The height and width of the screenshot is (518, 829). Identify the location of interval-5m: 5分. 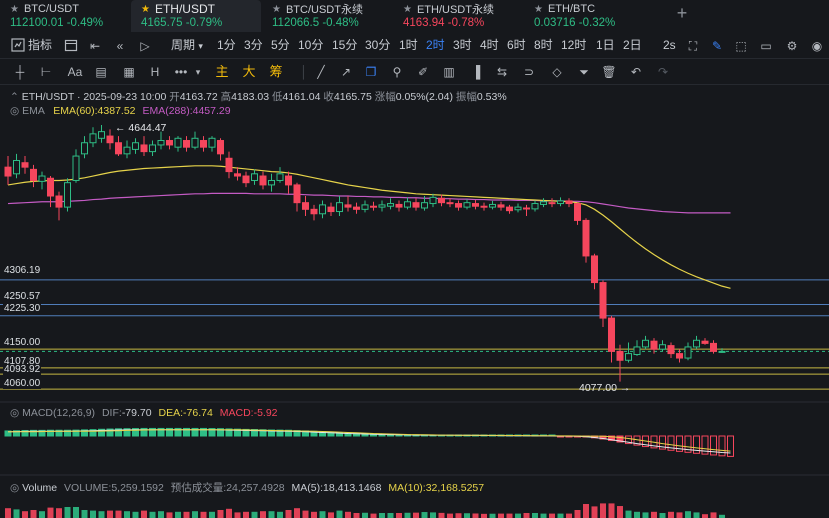
(280, 45).